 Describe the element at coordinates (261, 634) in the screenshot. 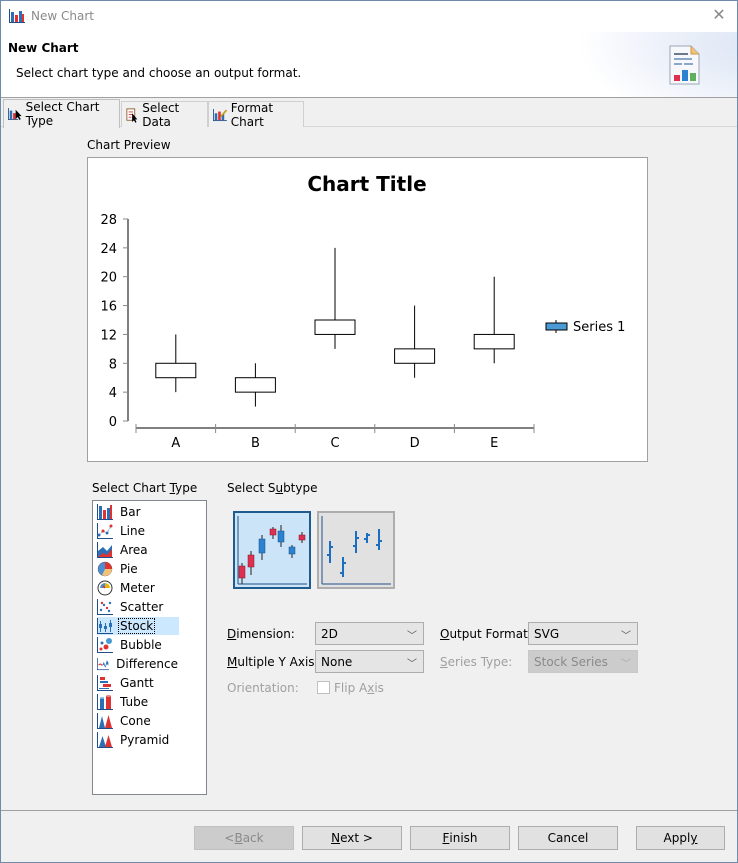

I see `dimension-label: Dimension:` at that location.